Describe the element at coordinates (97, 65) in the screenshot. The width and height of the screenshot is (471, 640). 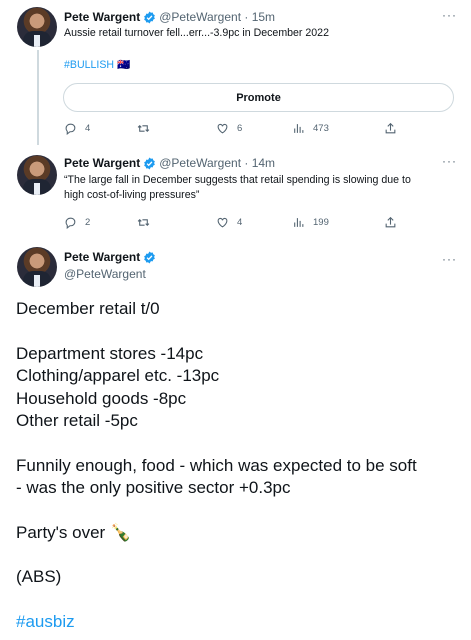
I see `hashtag-link: #BULLISH 🇦🇺` at that location.